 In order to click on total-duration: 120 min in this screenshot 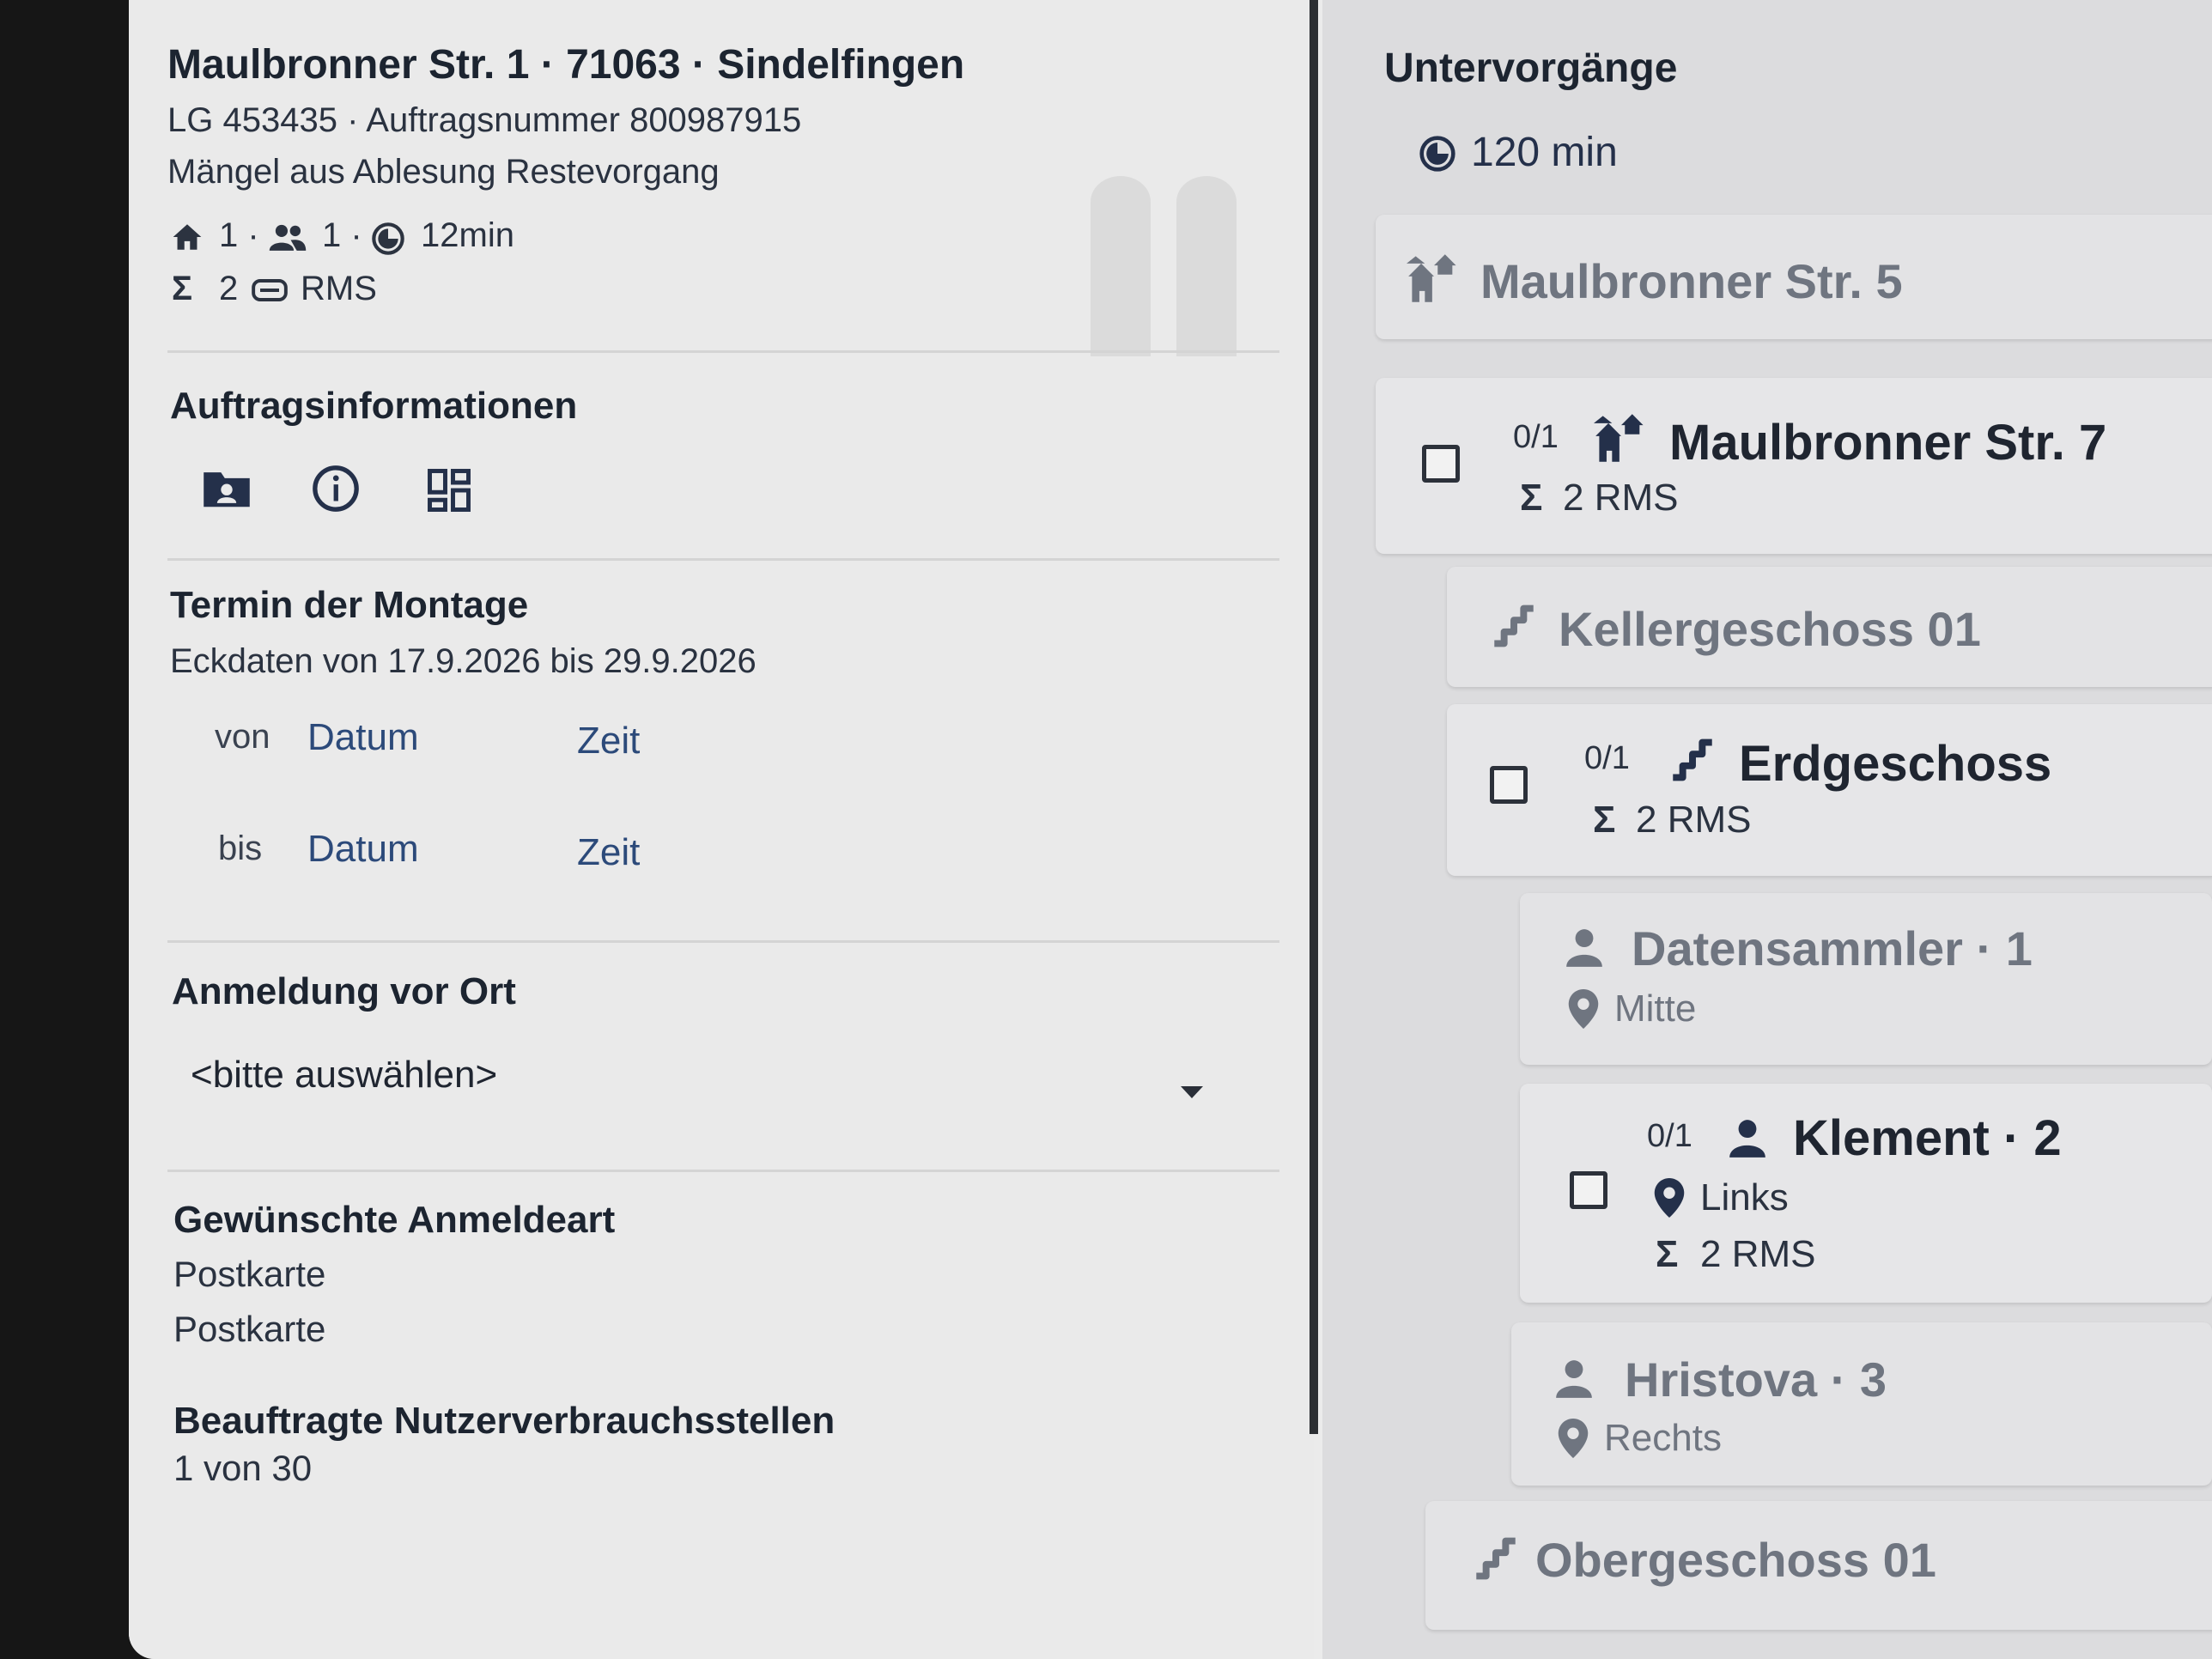, I will do `click(1544, 152)`.